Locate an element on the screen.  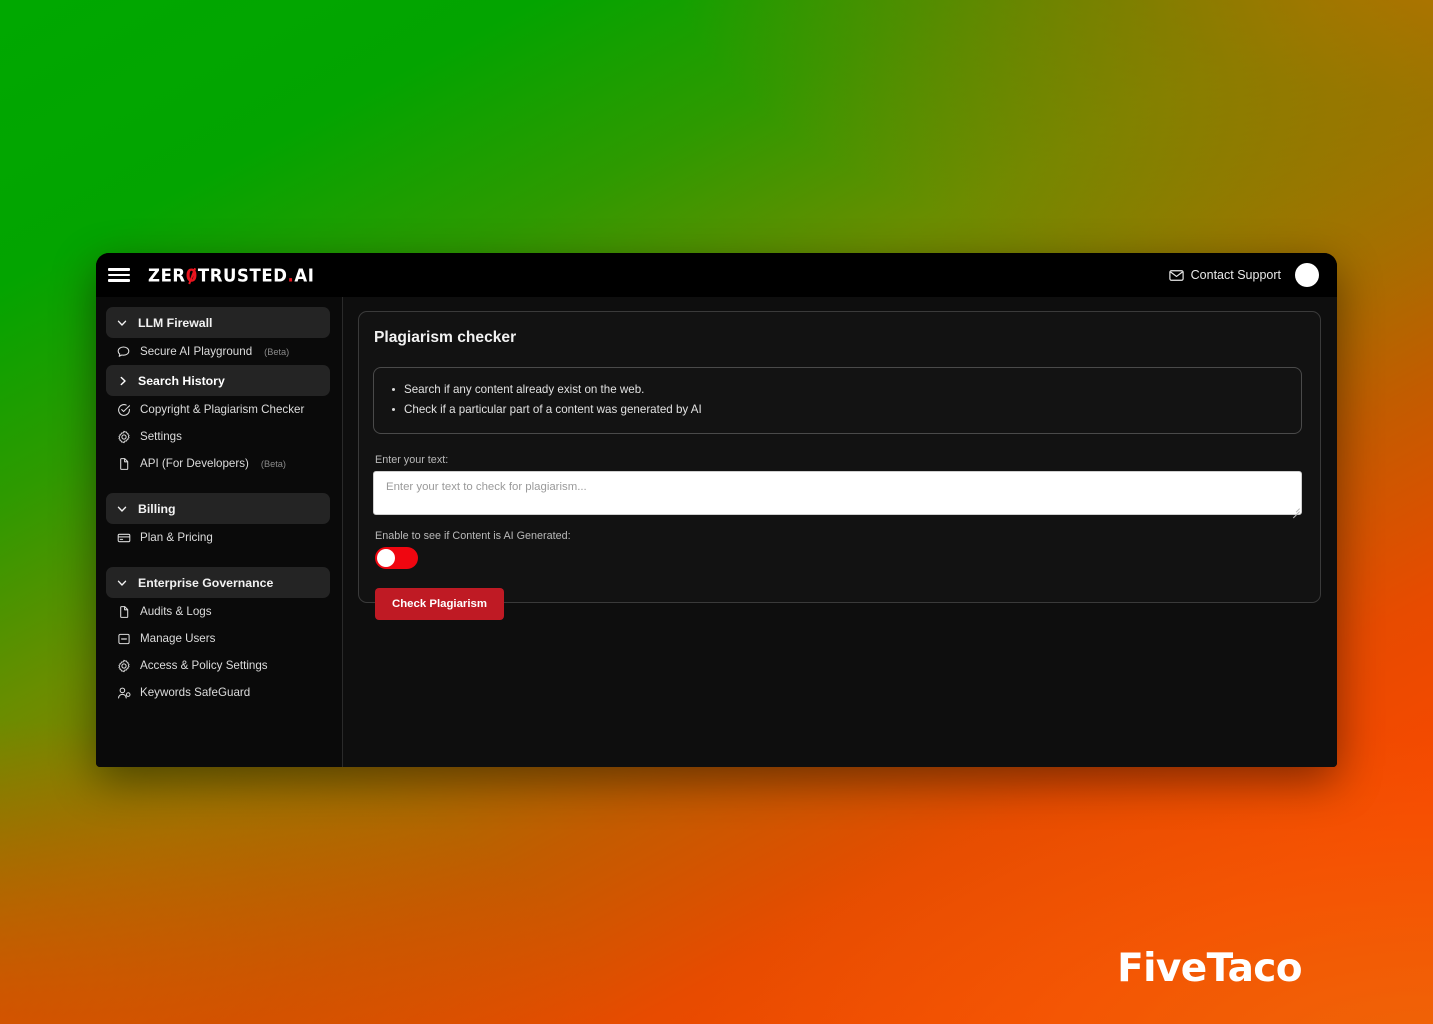
sidebar-item-label: Plan & Pricing is located at coordinates (176, 537).